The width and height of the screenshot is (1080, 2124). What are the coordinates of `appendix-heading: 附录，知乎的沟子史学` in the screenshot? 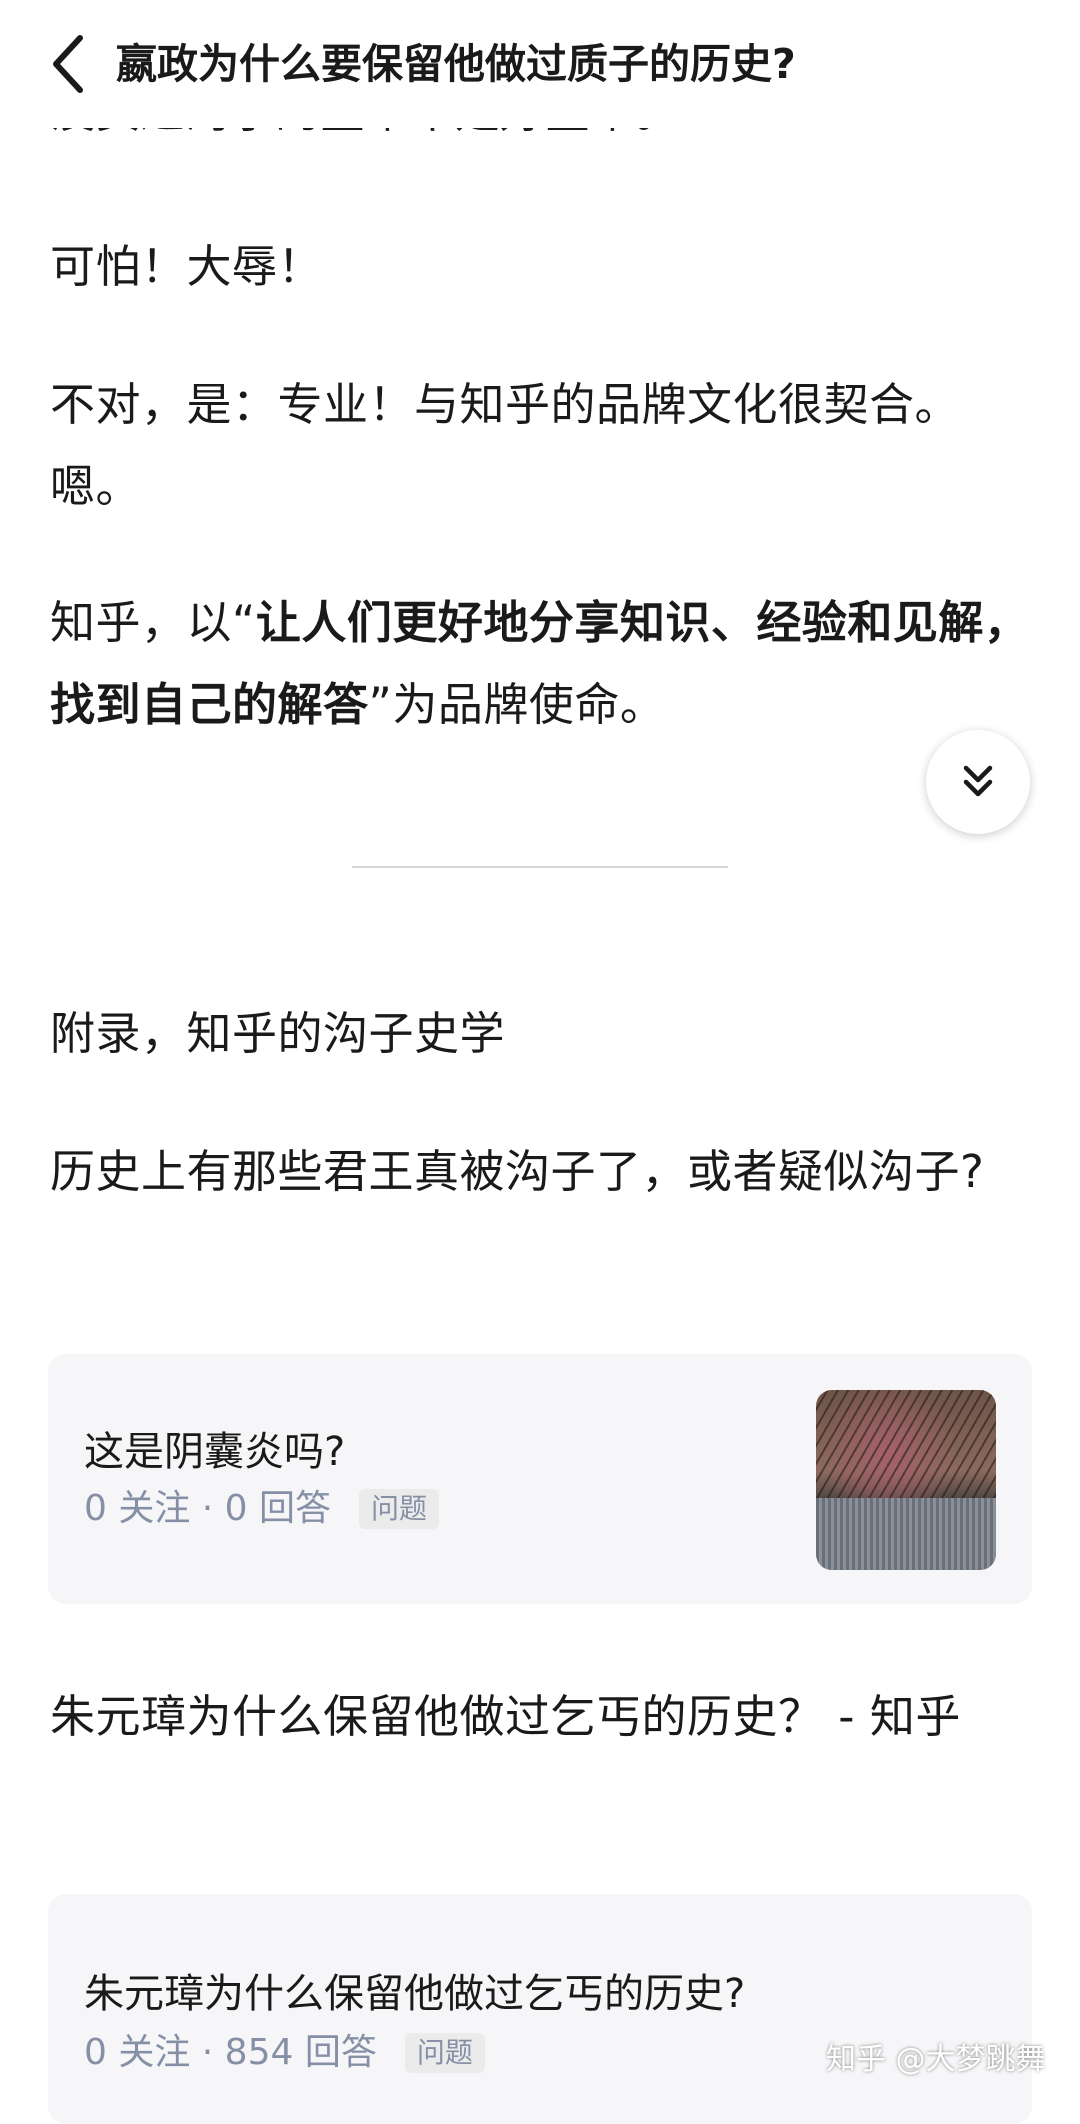 It's located at (278, 1033).